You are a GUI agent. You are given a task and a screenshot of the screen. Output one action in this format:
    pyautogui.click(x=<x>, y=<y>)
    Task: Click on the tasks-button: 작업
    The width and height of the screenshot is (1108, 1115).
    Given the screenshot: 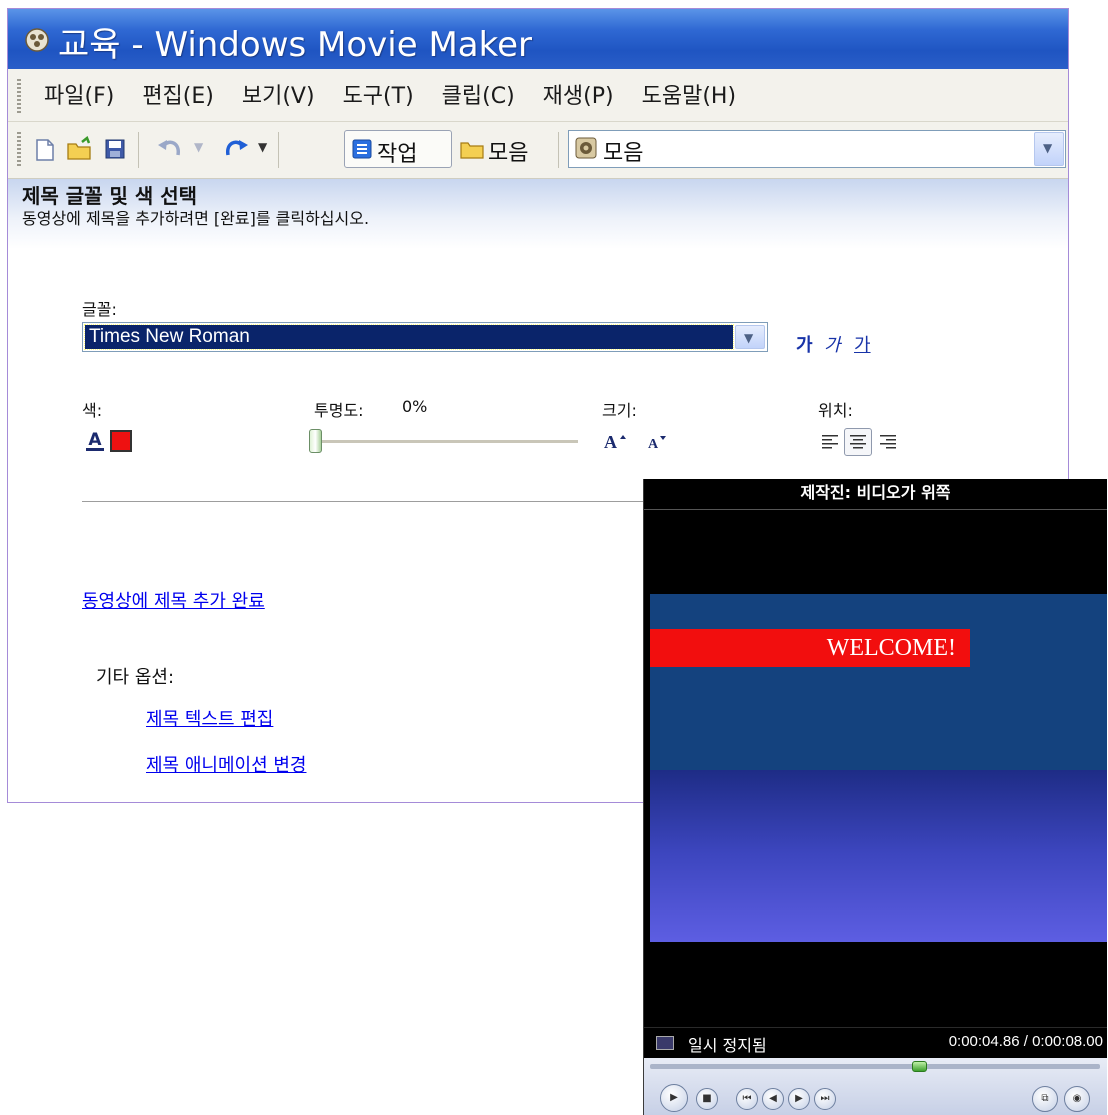 What is the action you would take?
    pyautogui.click(x=398, y=149)
    